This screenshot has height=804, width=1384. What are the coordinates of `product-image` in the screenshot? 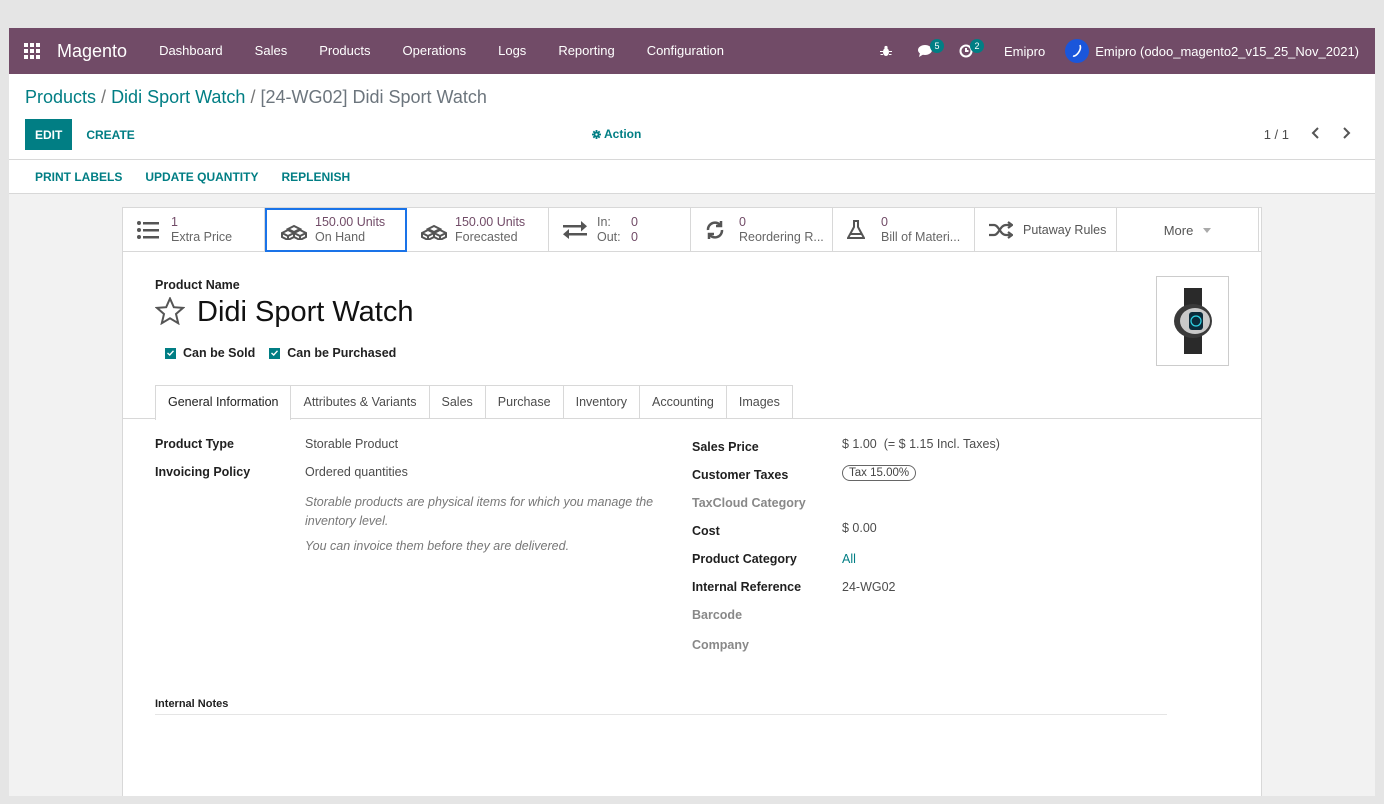 It's located at (1192, 321).